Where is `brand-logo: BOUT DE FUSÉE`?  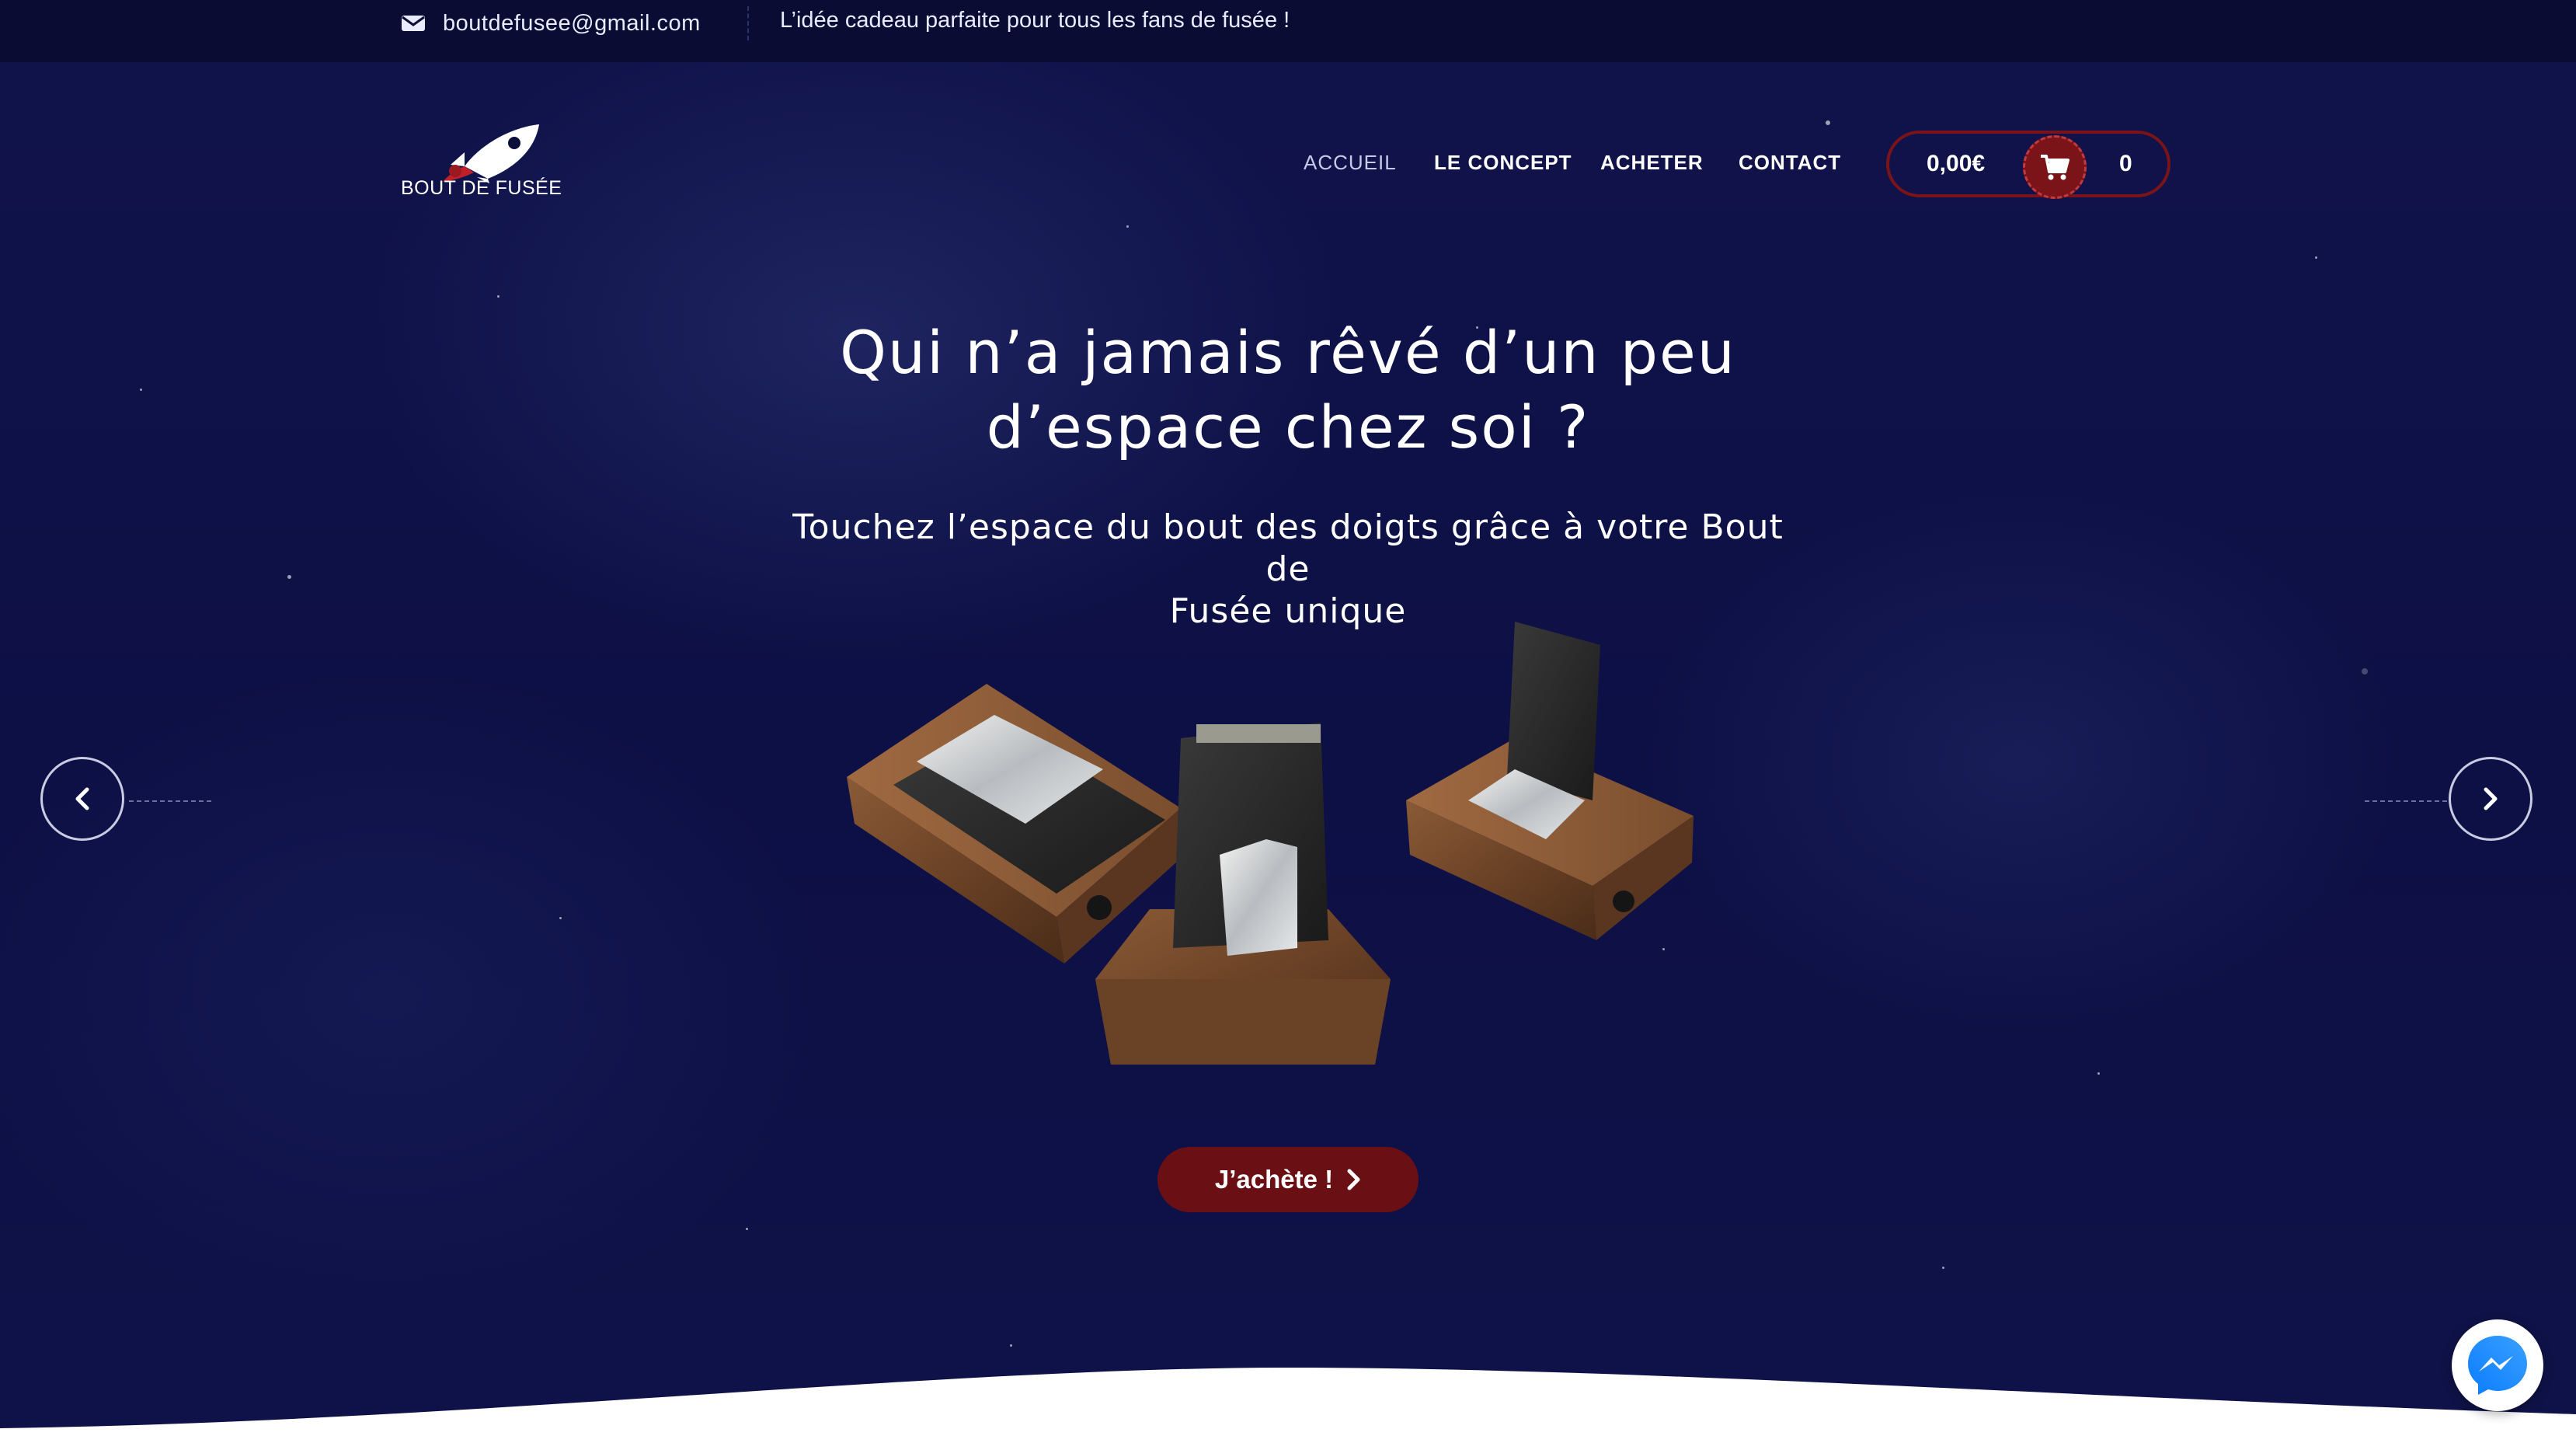
brand-logo: BOUT DE FUSÉE is located at coordinates (486, 164).